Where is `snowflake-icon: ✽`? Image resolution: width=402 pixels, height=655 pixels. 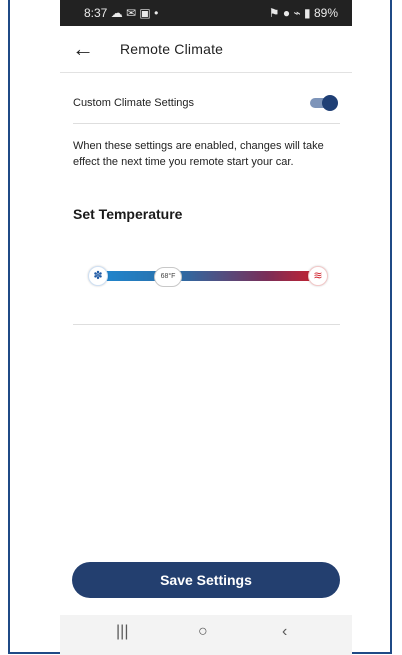 snowflake-icon: ✽ is located at coordinates (98, 276).